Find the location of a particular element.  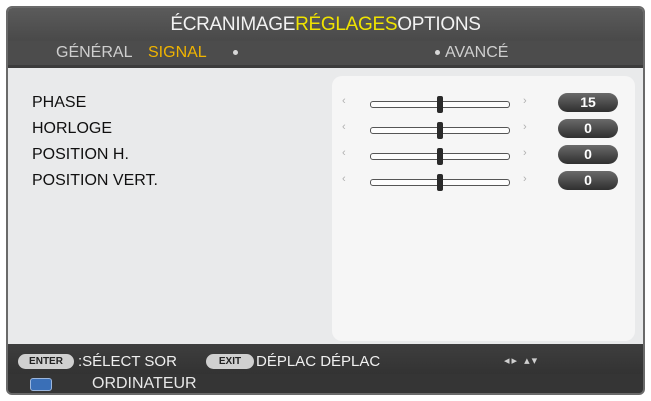

move-hint: DÉPLAC DÉPLAC is located at coordinates (318, 361).